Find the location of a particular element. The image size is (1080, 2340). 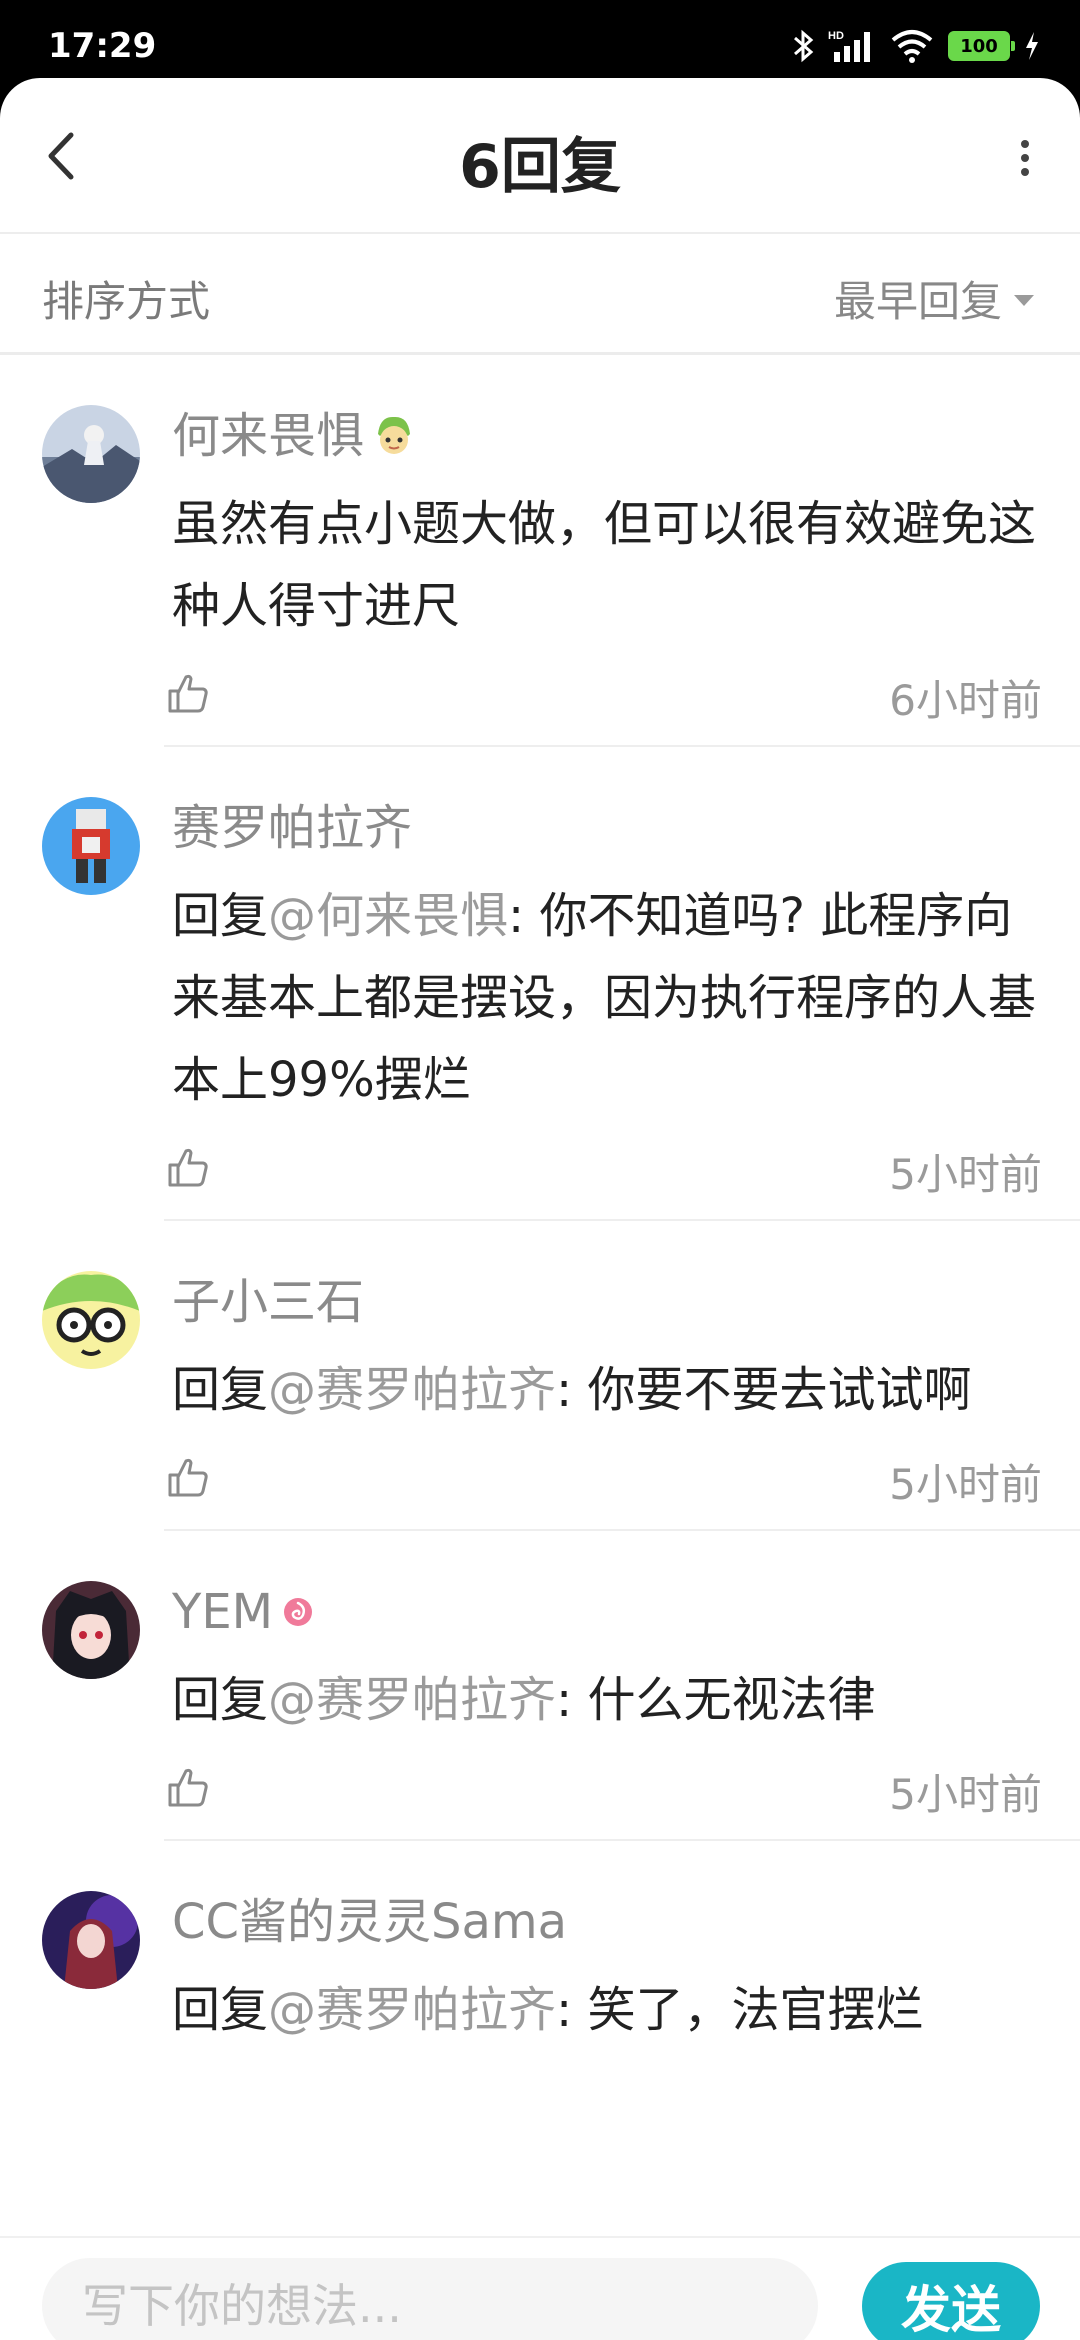

sort-selected-value: 最早回复 is located at coordinates (917, 301).